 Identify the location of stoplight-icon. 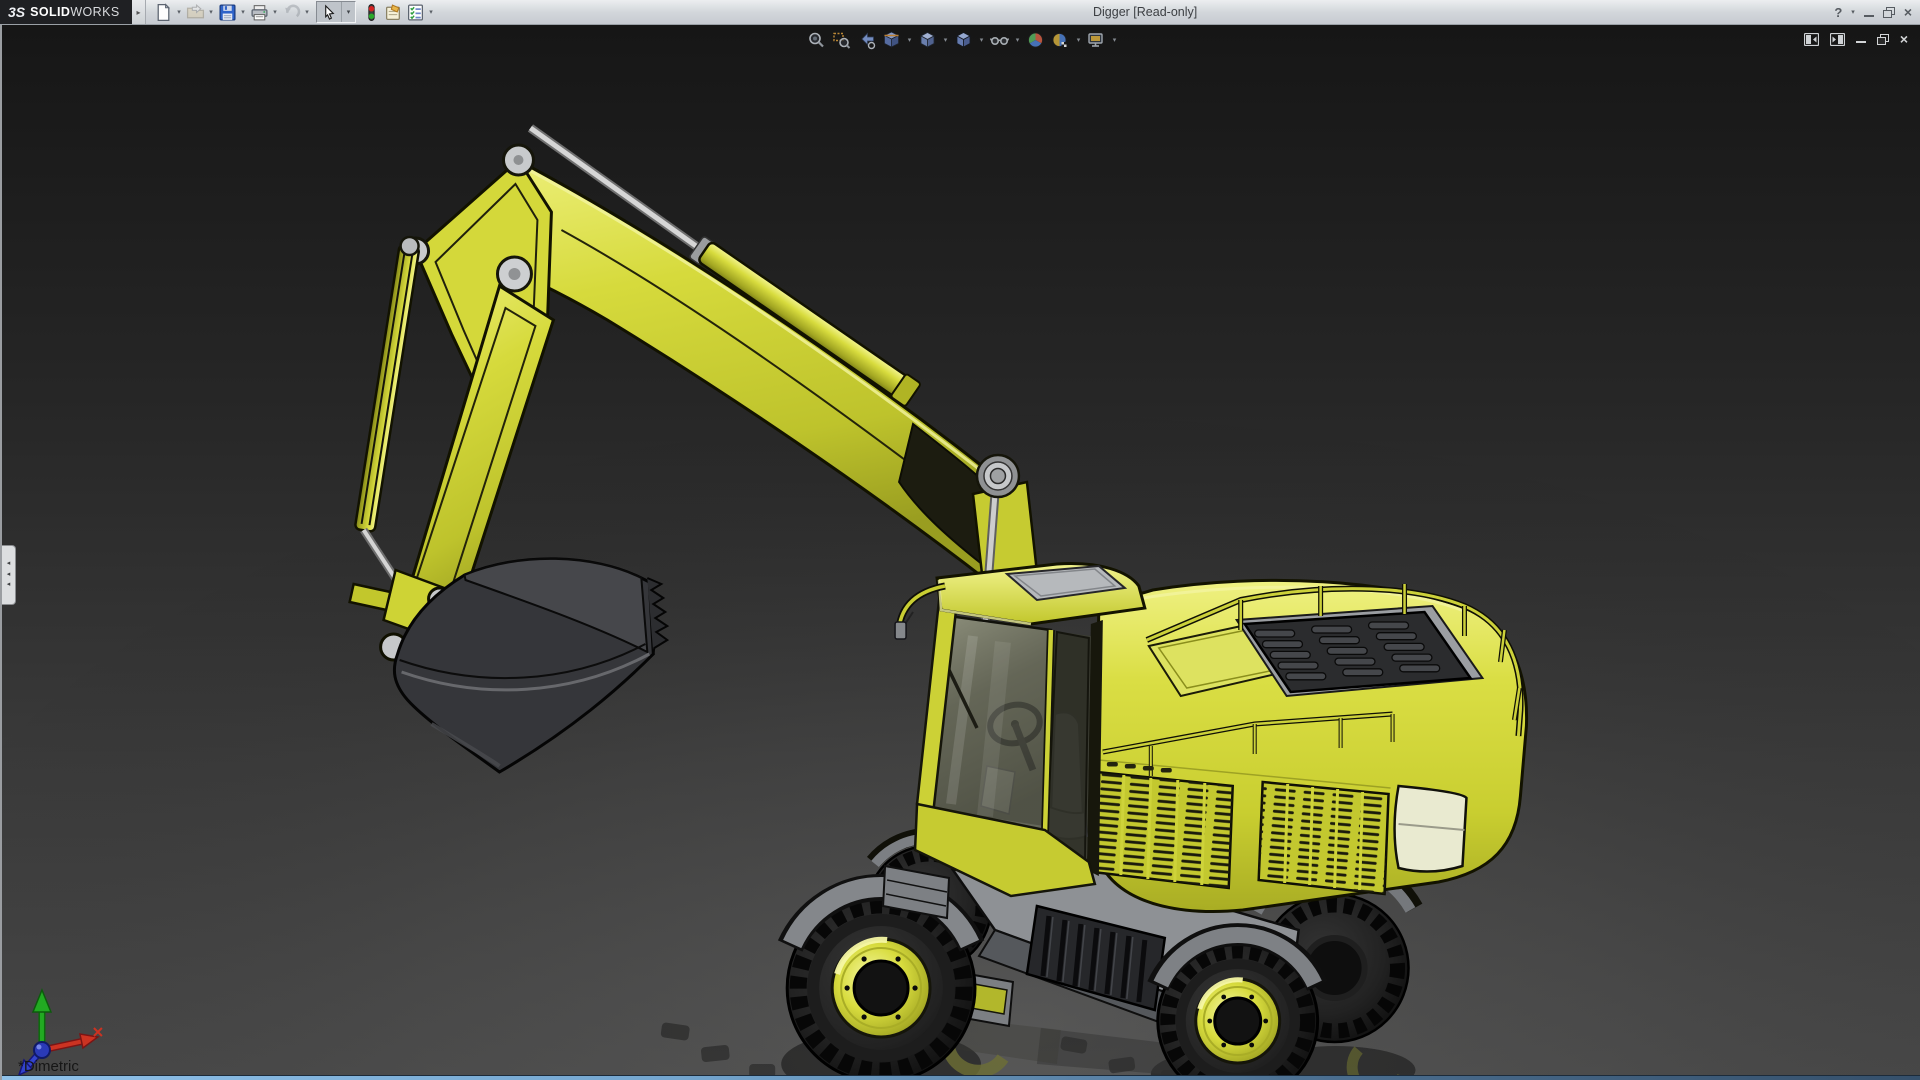
(371, 12).